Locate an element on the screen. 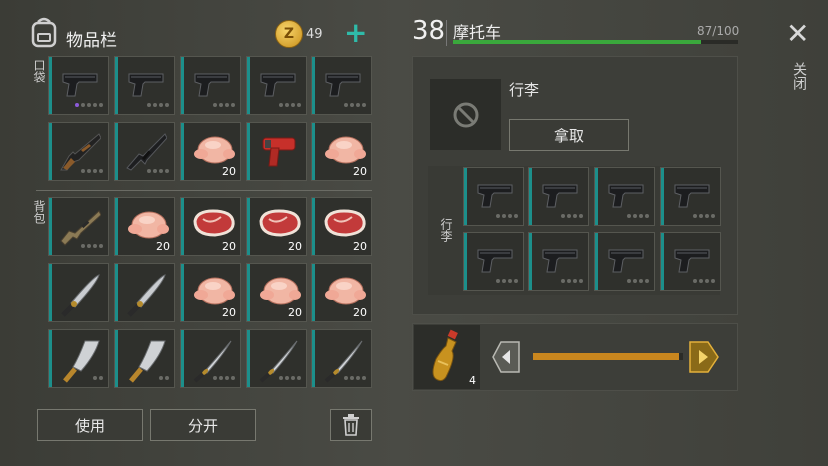  decrease-button is located at coordinates (506, 359).